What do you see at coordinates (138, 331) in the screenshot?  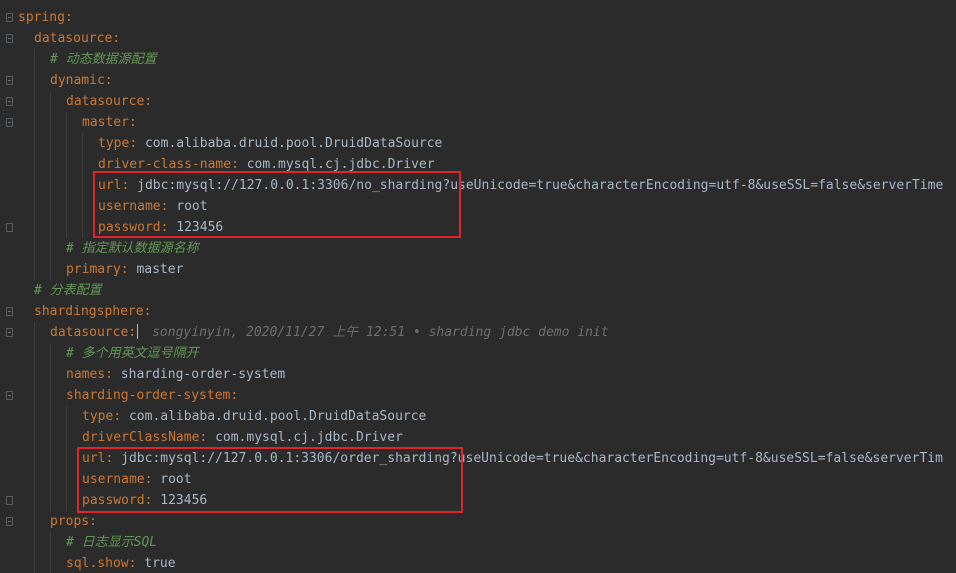 I see `text-cursor` at bounding box center [138, 331].